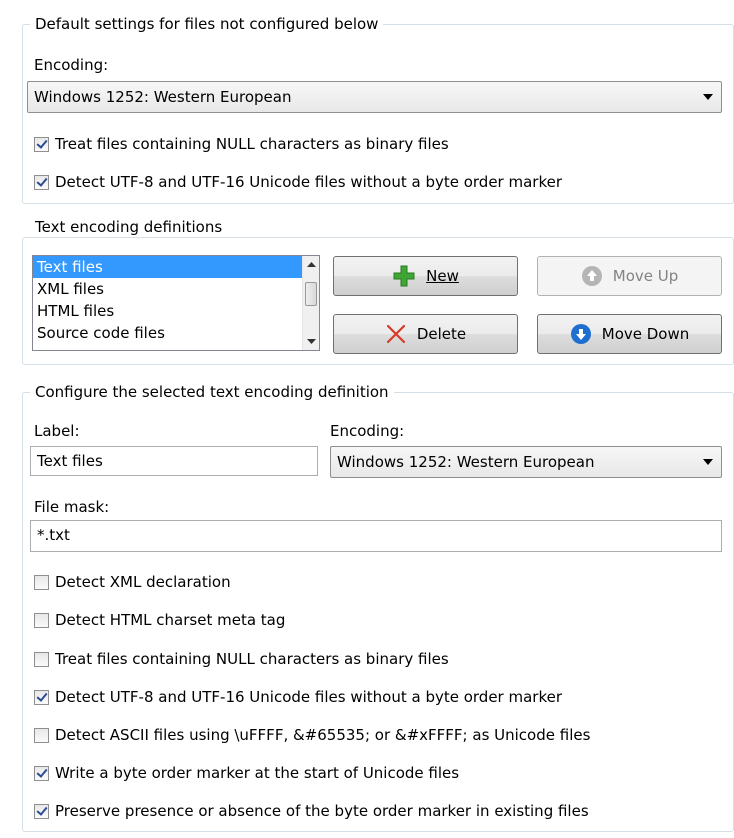 The width and height of the screenshot is (734, 838). Describe the element at coordinates (396, 334) in the screenshot. I see `close-icon` at that location.